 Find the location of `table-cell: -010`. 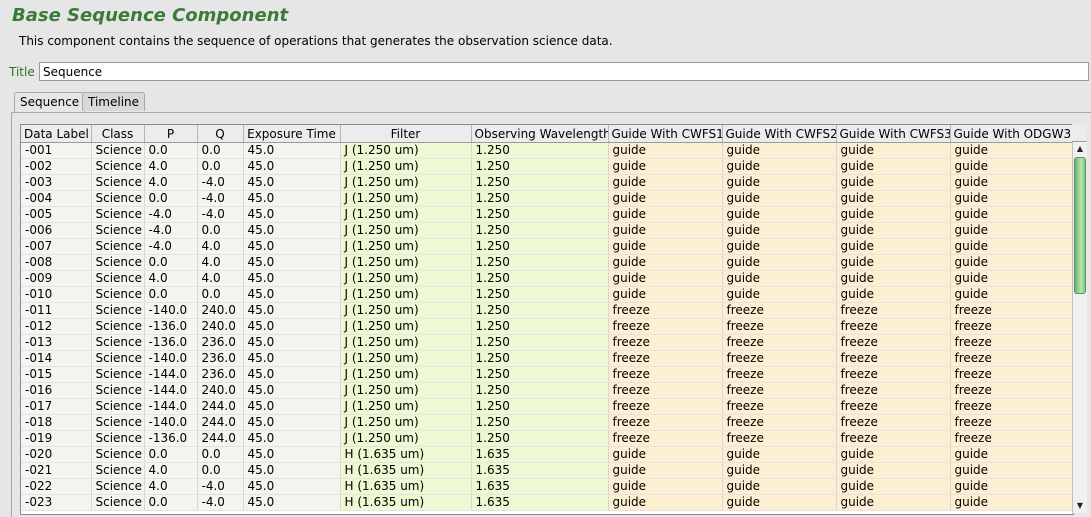

table-cell: -010 is located at coordinates (56, 294).